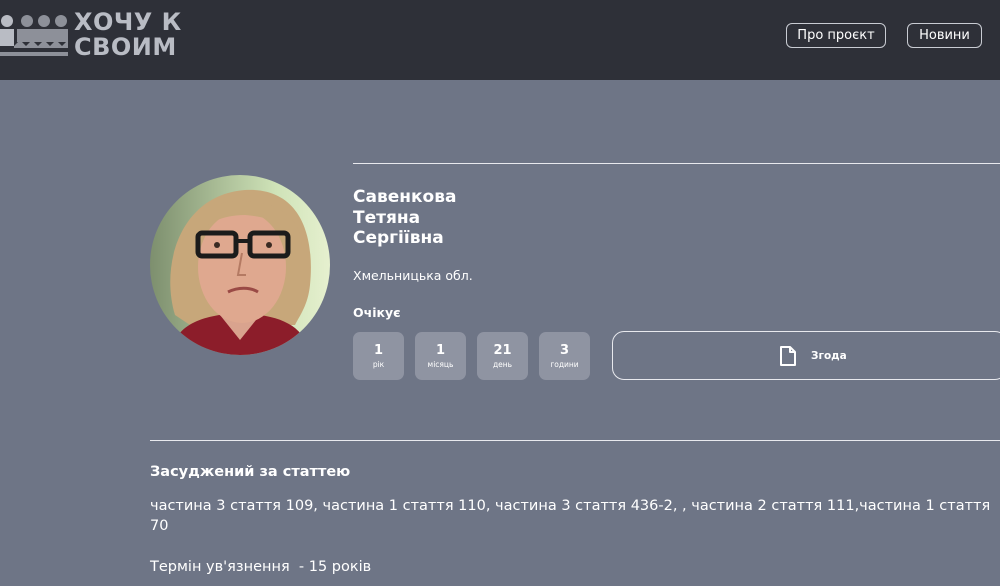 This screenshot has height=586, width=1000. Describe the element at coordinates (836, 35) in the screenshot. I see `about-project-button: Про проєкт` at that location.